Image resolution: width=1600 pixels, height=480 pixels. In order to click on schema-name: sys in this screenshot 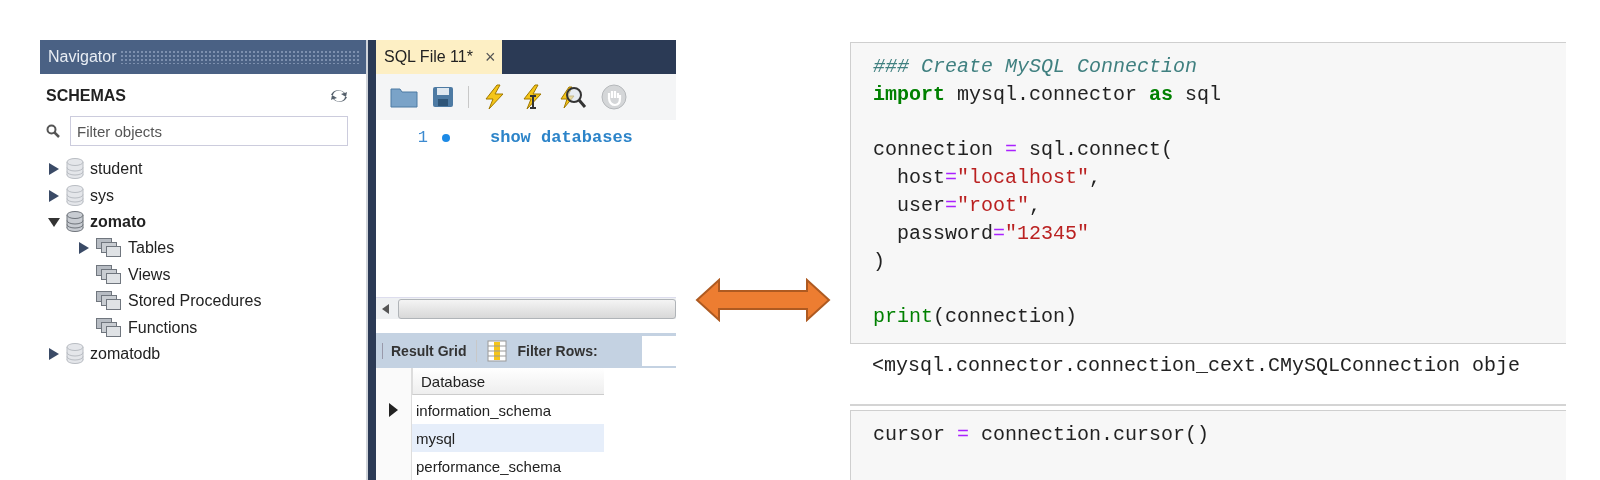, I will do `click(102, 195)`.